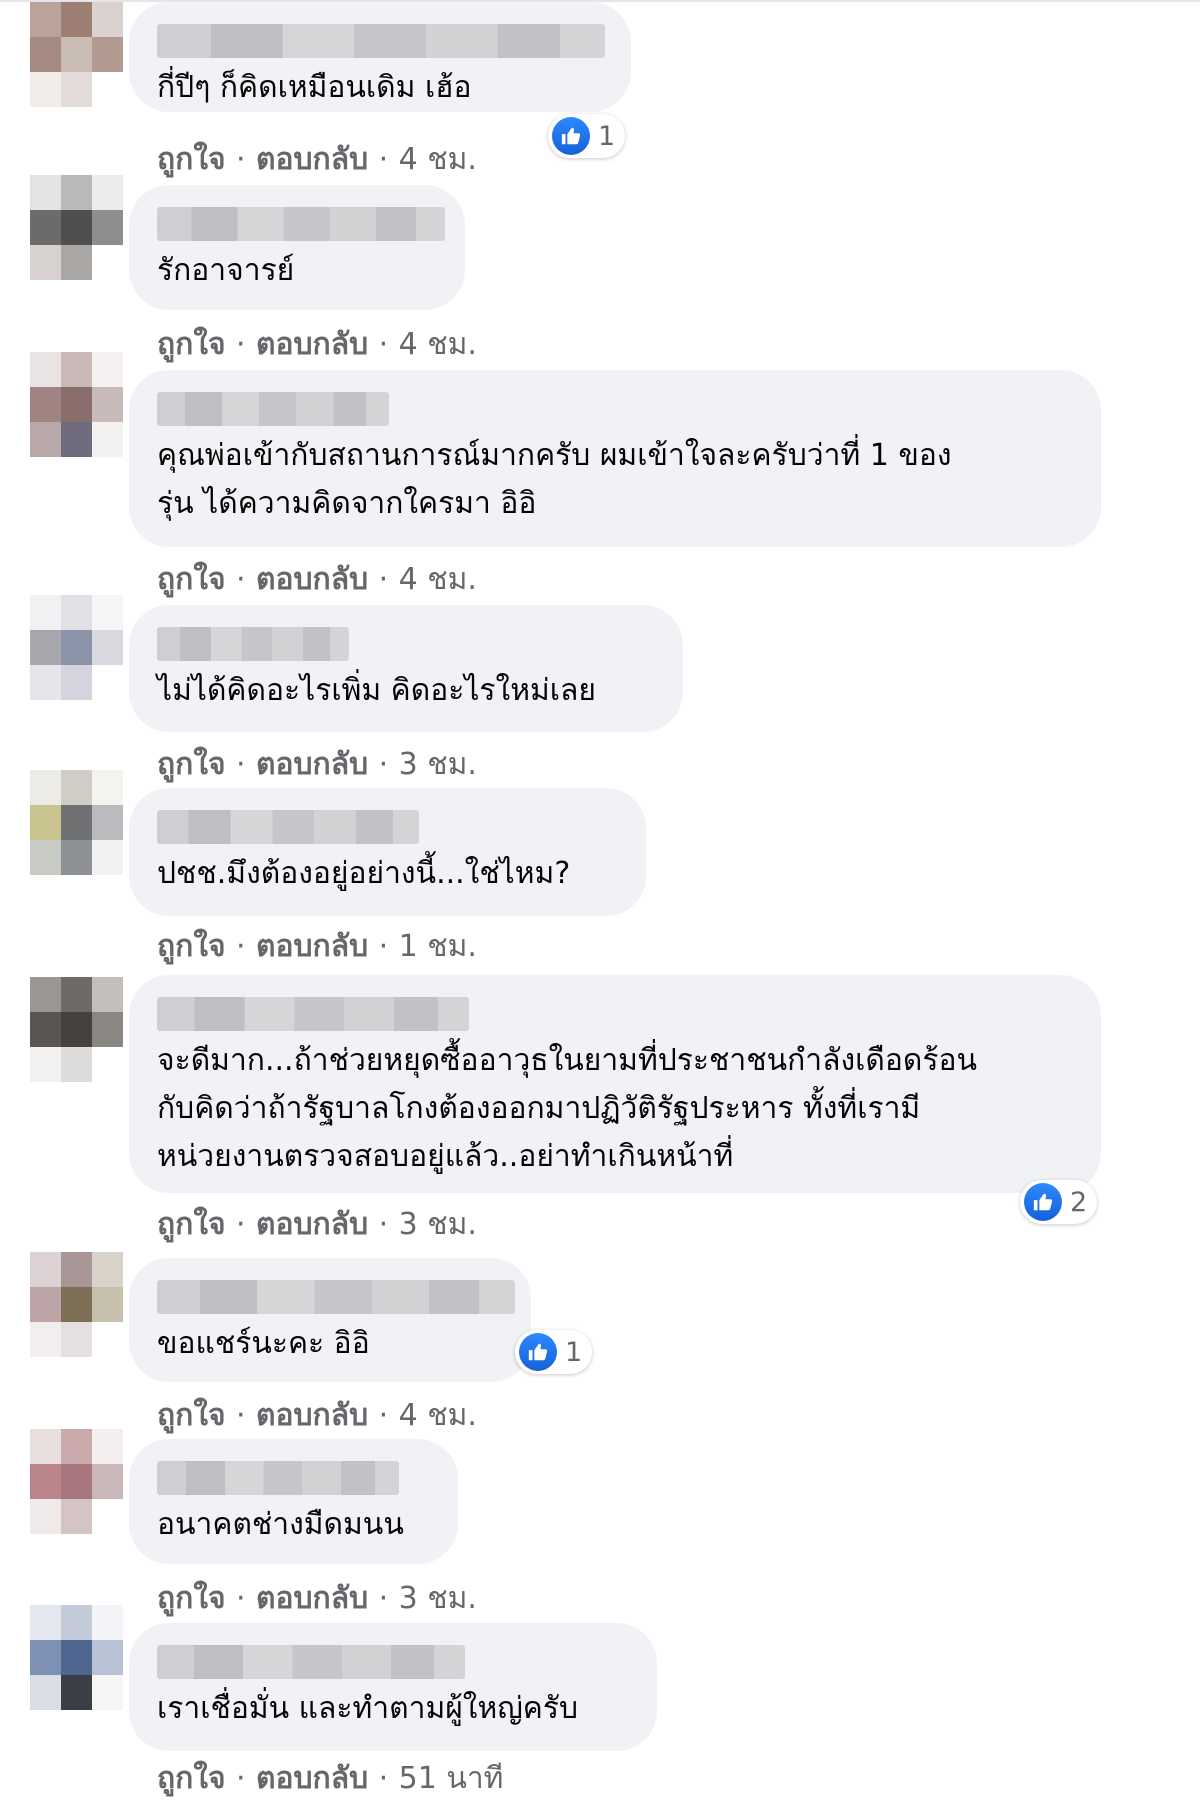 This screenshot has height=1802, width=1200. What do you see at coordinates (314, 87) in the screenshot?
I see `comment-text: กี่ปีๆ ก็คิดเหมือนเดิม เฮ้อ` at bounding box center [314, 87].